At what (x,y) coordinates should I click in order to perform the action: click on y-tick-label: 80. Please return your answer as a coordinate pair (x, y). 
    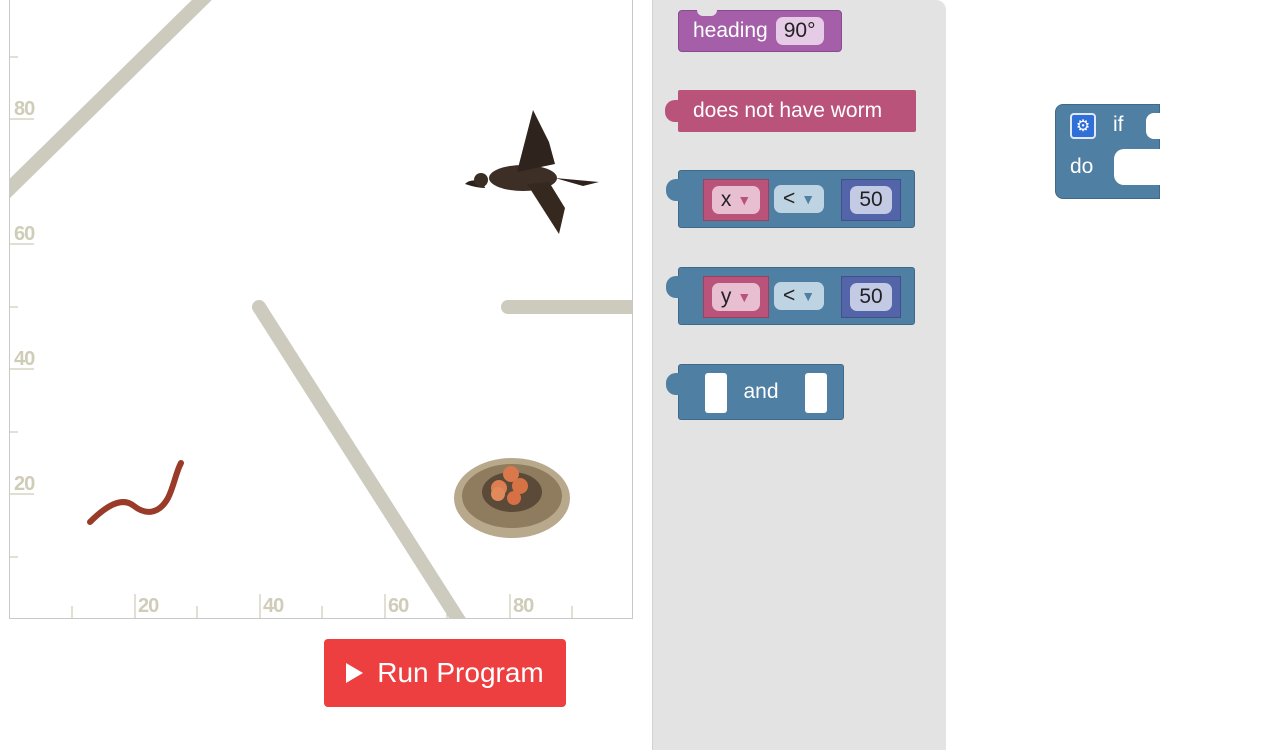
    Looking at the image, I should click on (24, 109).